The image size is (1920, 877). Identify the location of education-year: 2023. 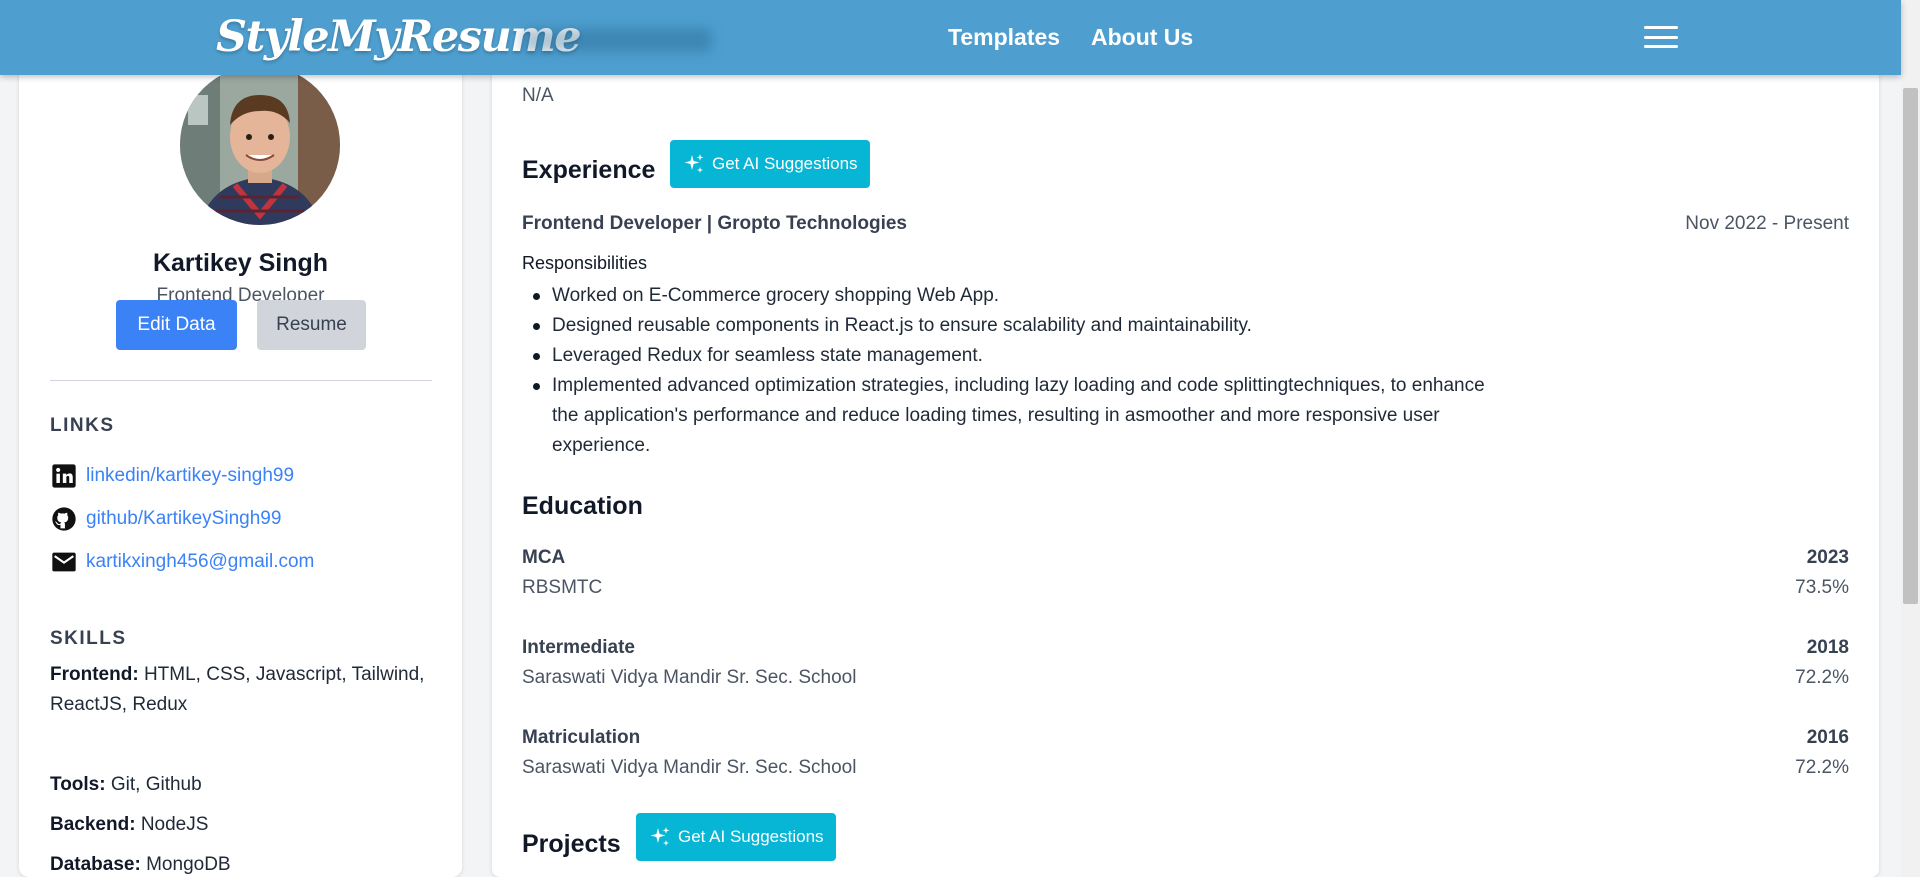
(1827, 557).